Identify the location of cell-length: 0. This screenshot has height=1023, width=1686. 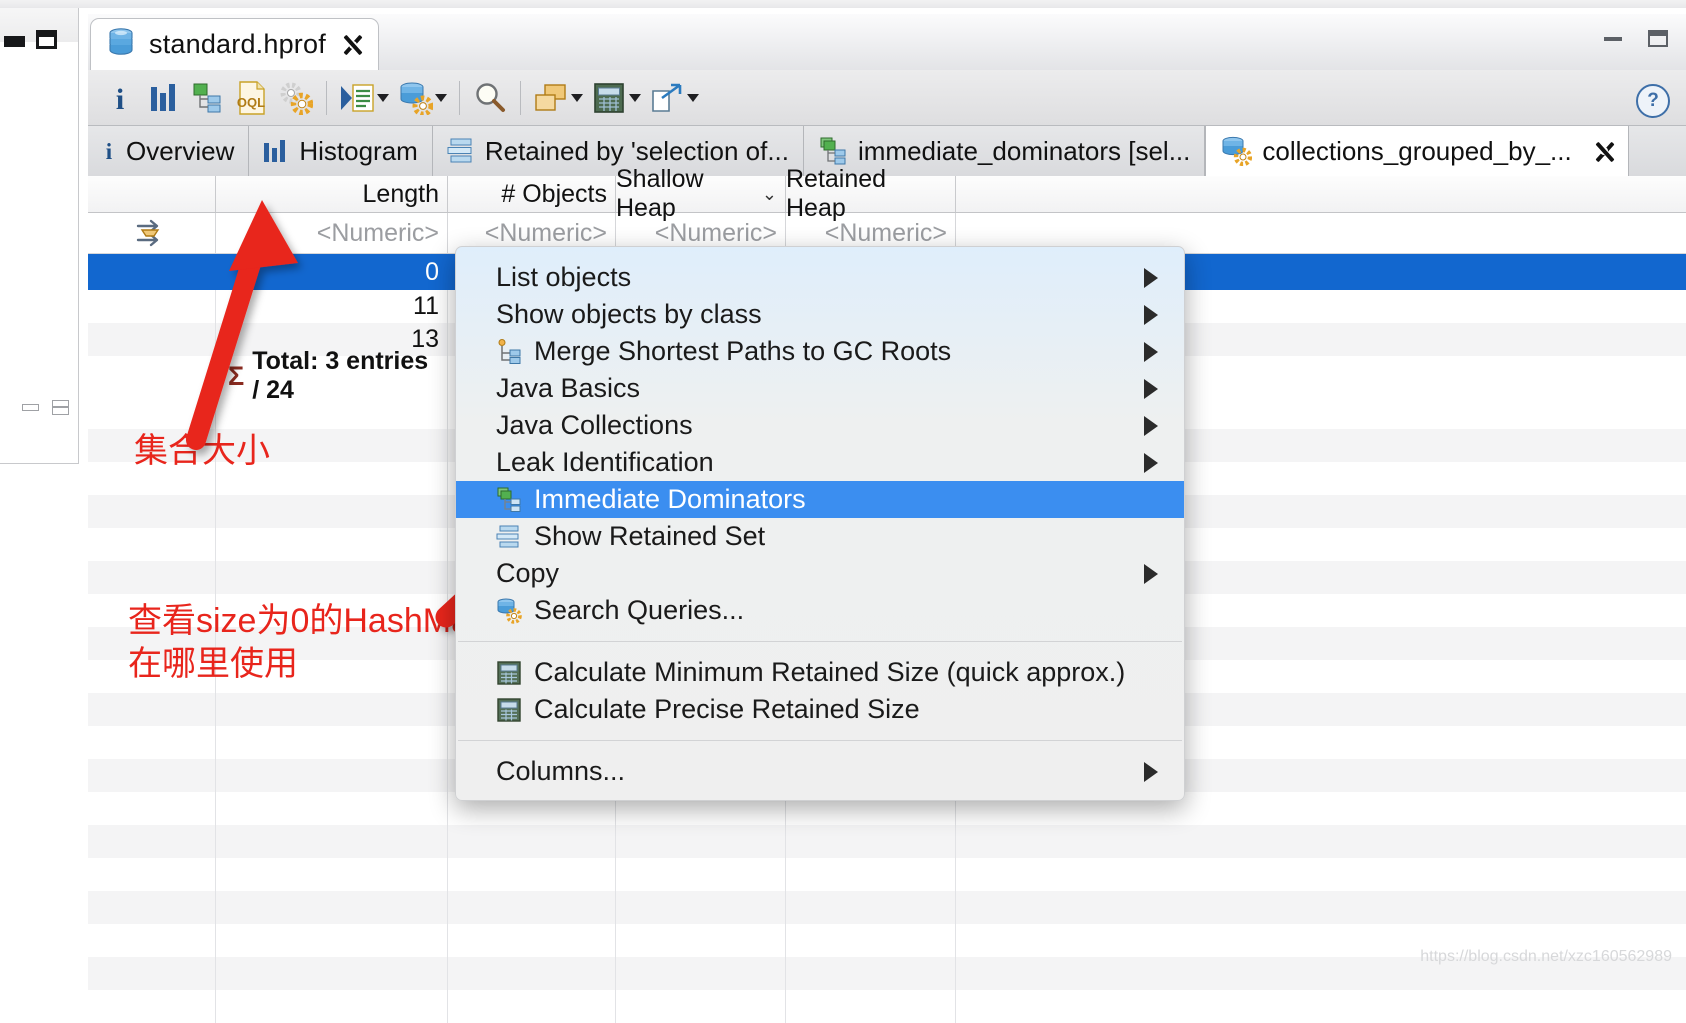
(332, 272).